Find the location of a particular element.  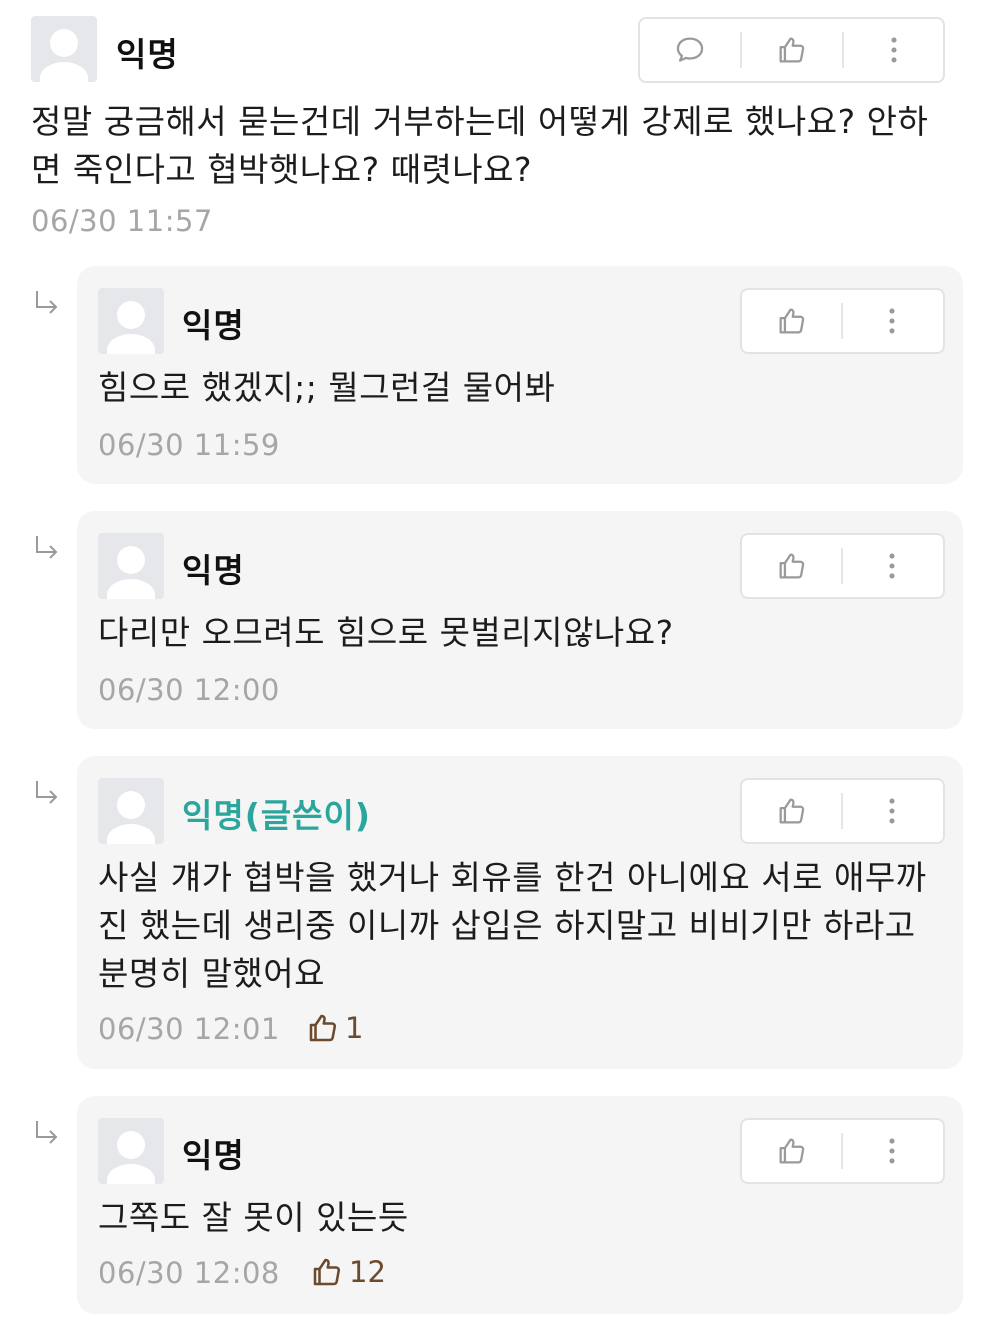

comment-actions is located at coordinates (791, 50).